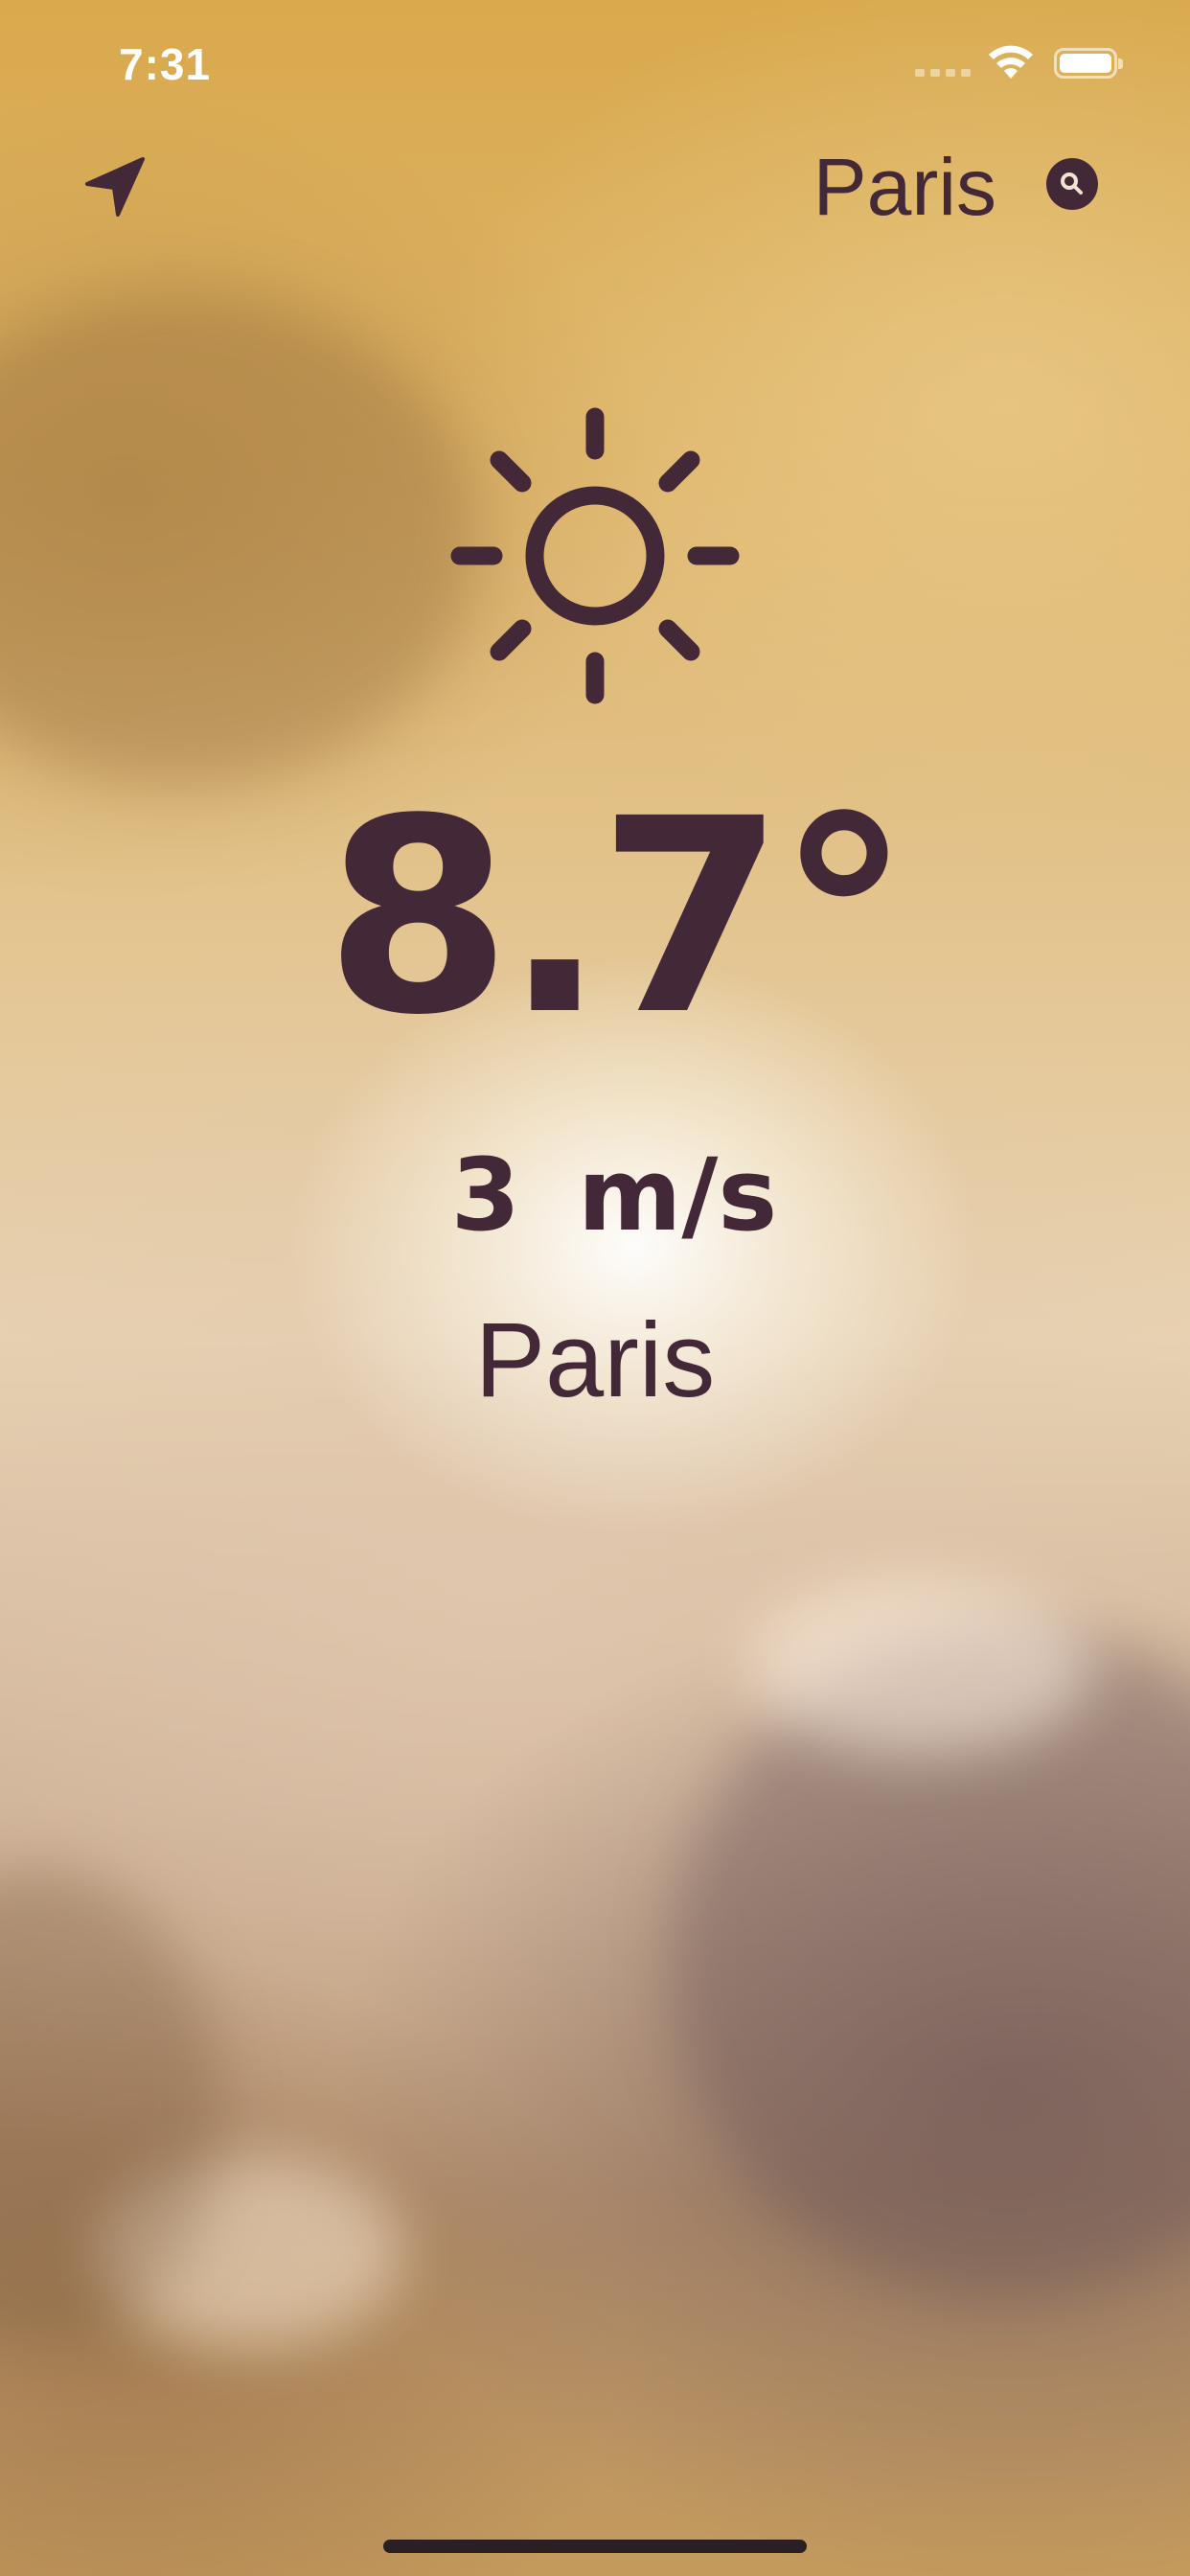 The image size is (1190, 2576). I want to click on cellular-signal-icon, so click(943, 73).